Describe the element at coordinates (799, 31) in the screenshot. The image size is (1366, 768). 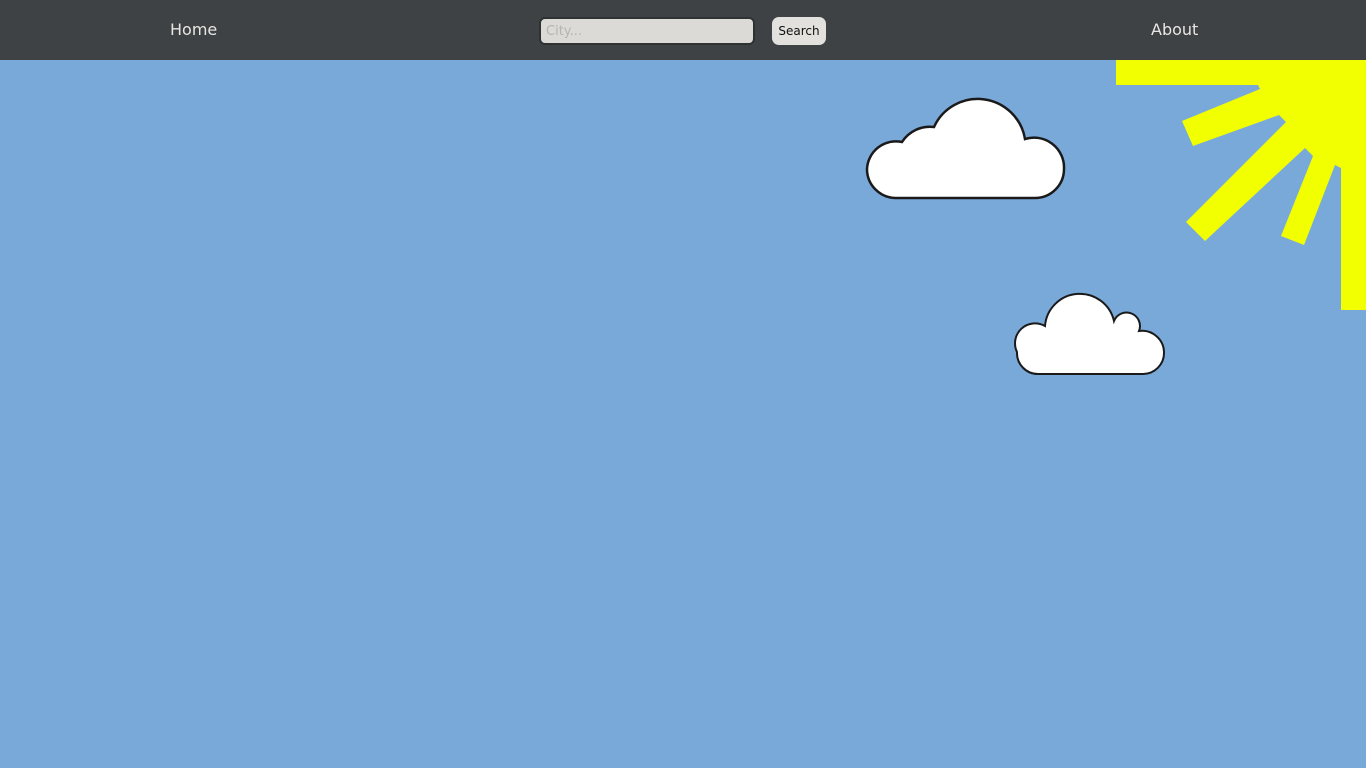
I see `search-button: Search` at that location.